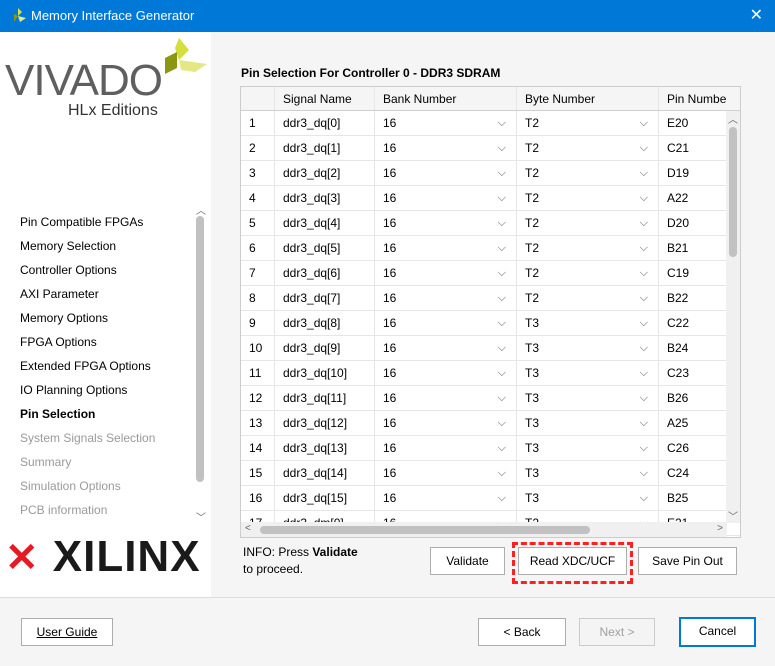  I want to click on save-pin-out-button: Save Pin Out, so click(687, 561).